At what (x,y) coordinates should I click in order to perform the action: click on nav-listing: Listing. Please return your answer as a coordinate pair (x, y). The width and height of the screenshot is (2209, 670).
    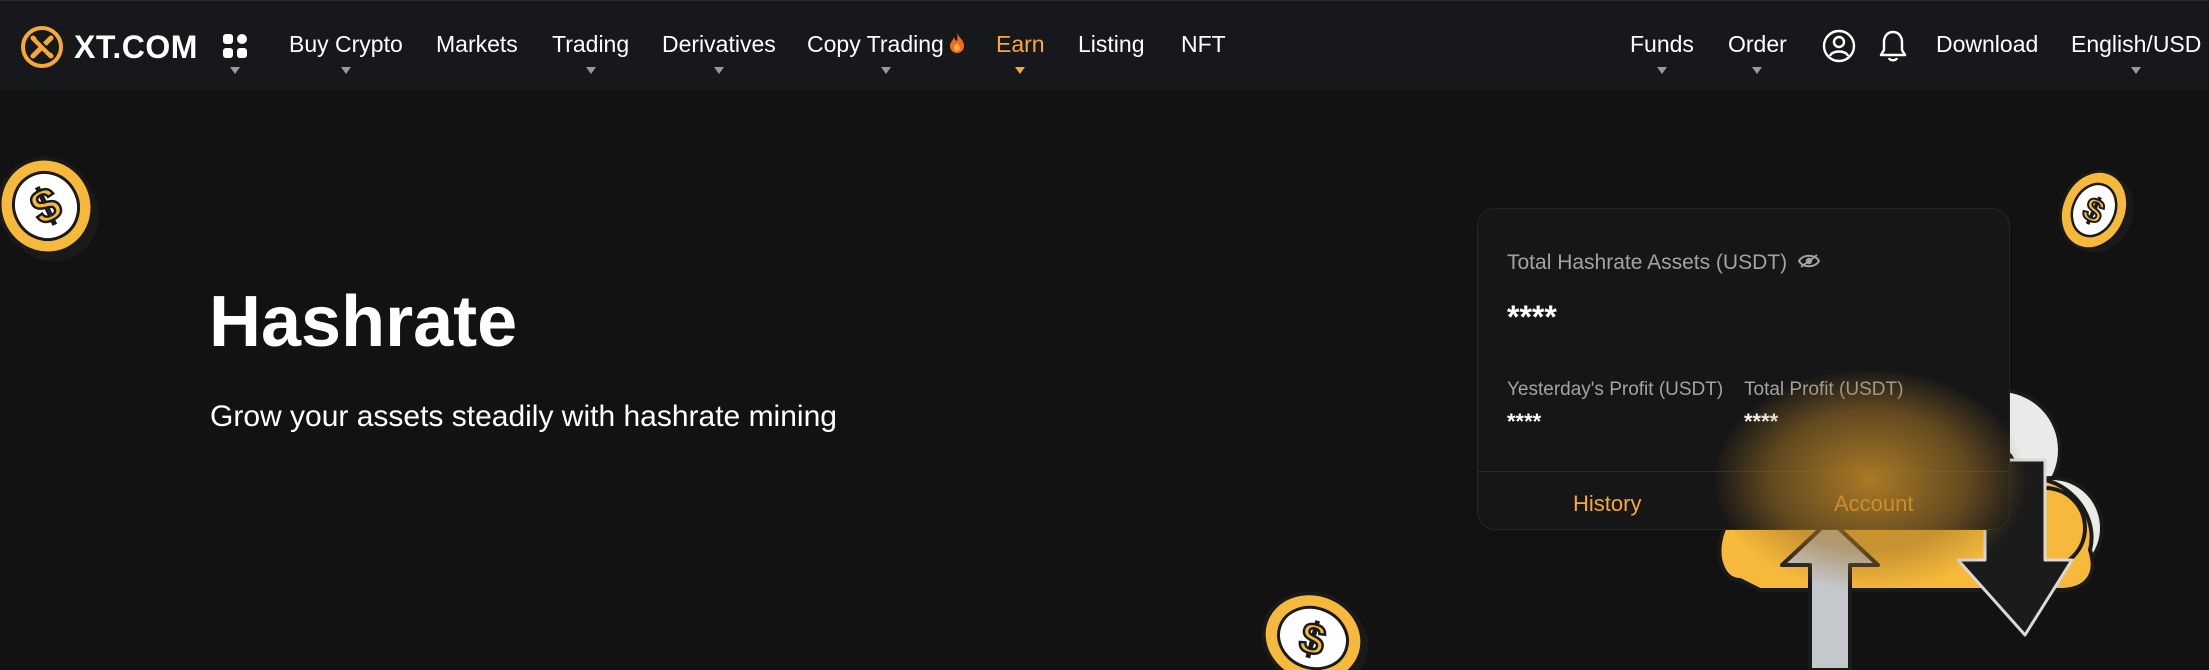
    Looking at the image, I should click on (1111, 44).